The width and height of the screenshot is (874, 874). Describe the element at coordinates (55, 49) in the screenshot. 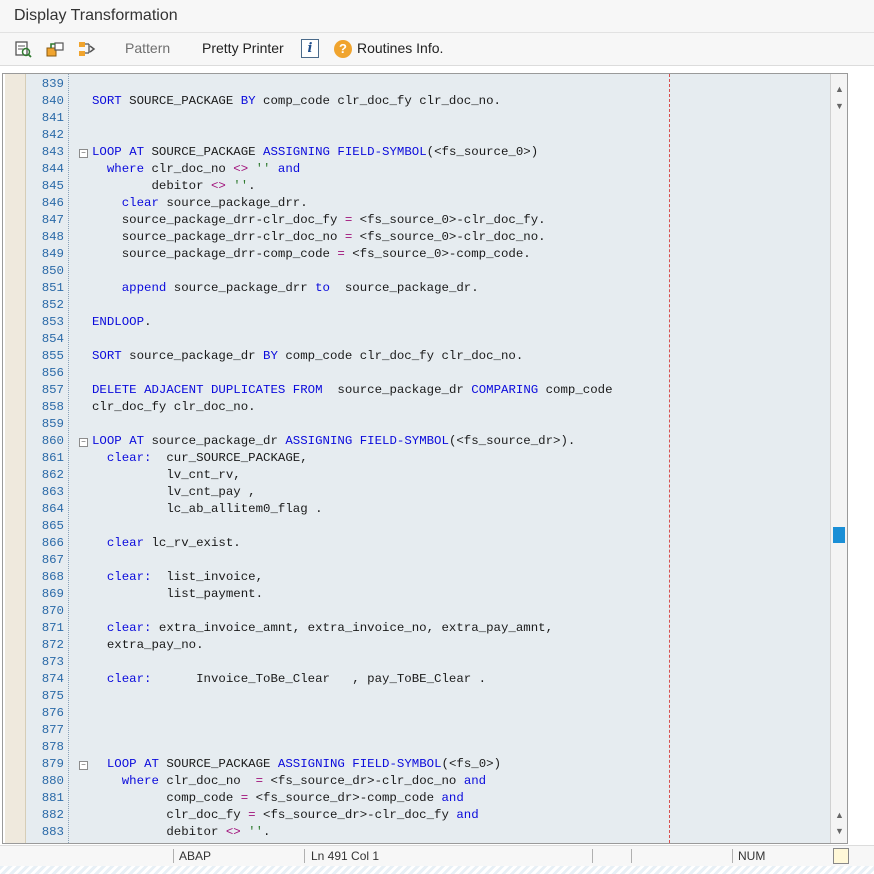

I see `activate-icon` at that location.